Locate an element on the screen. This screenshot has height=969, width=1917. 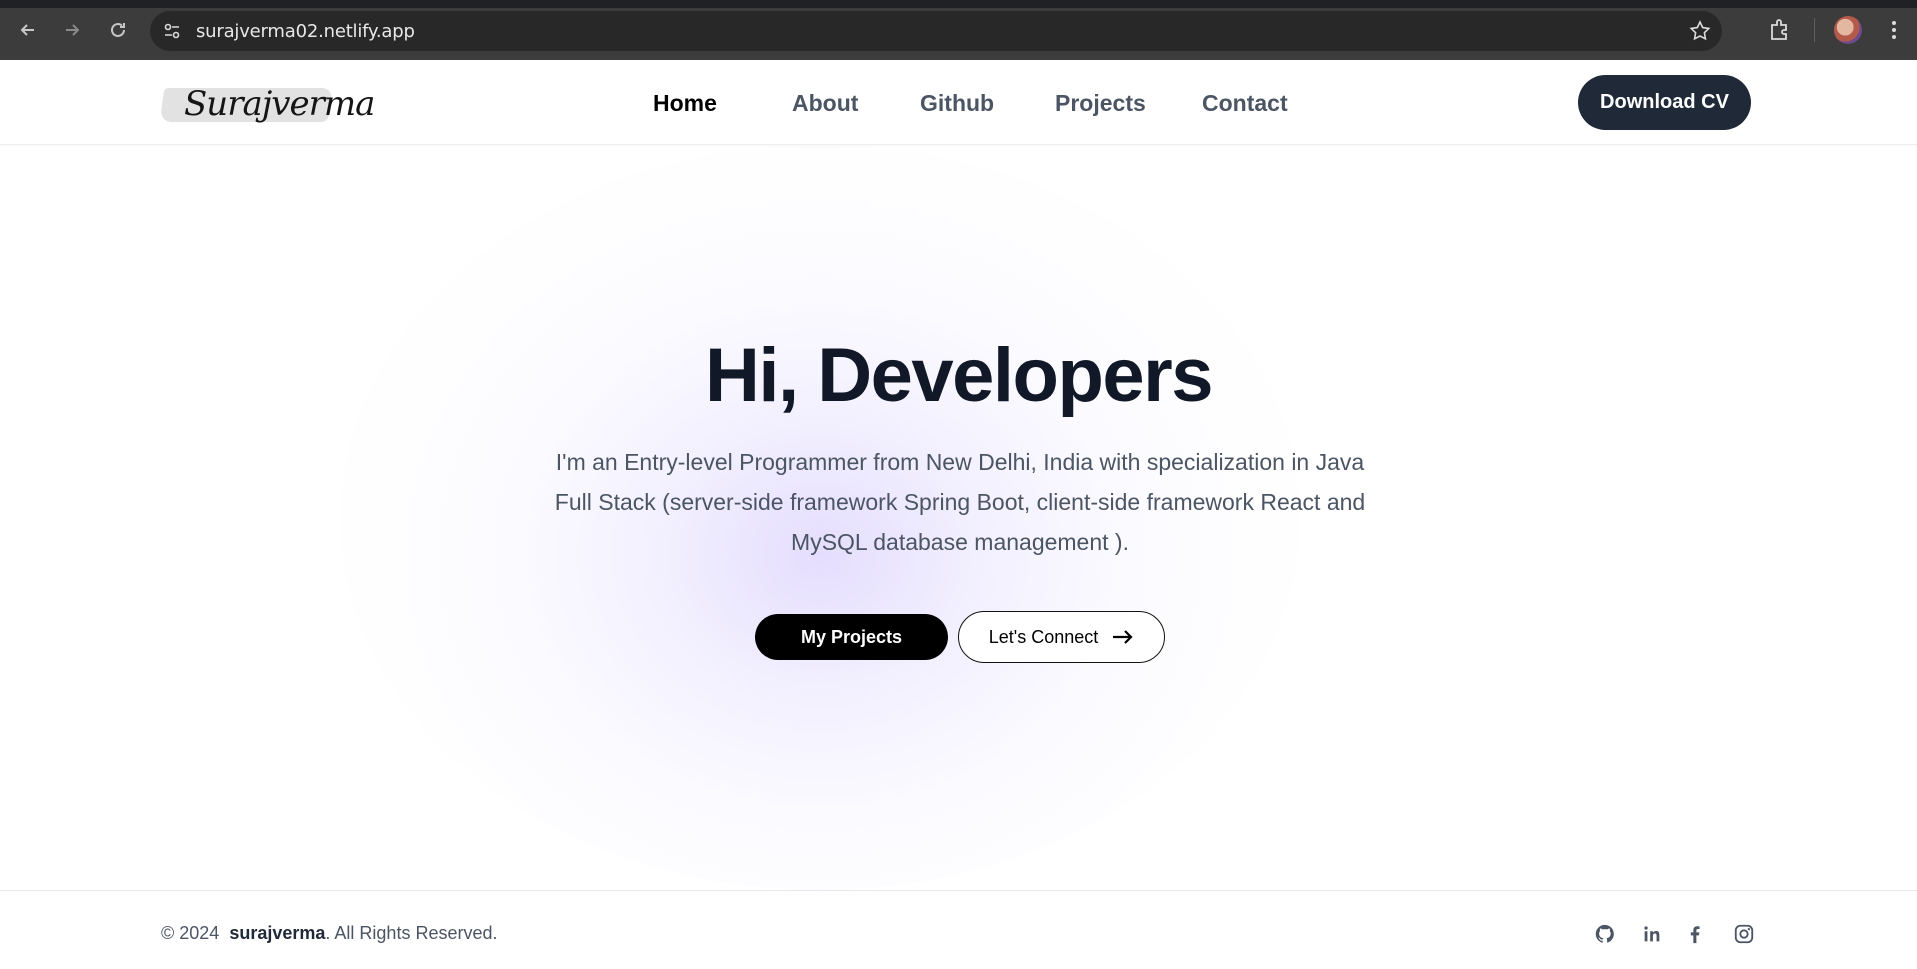
nav-github: Github is located at coordinates (957, 103).